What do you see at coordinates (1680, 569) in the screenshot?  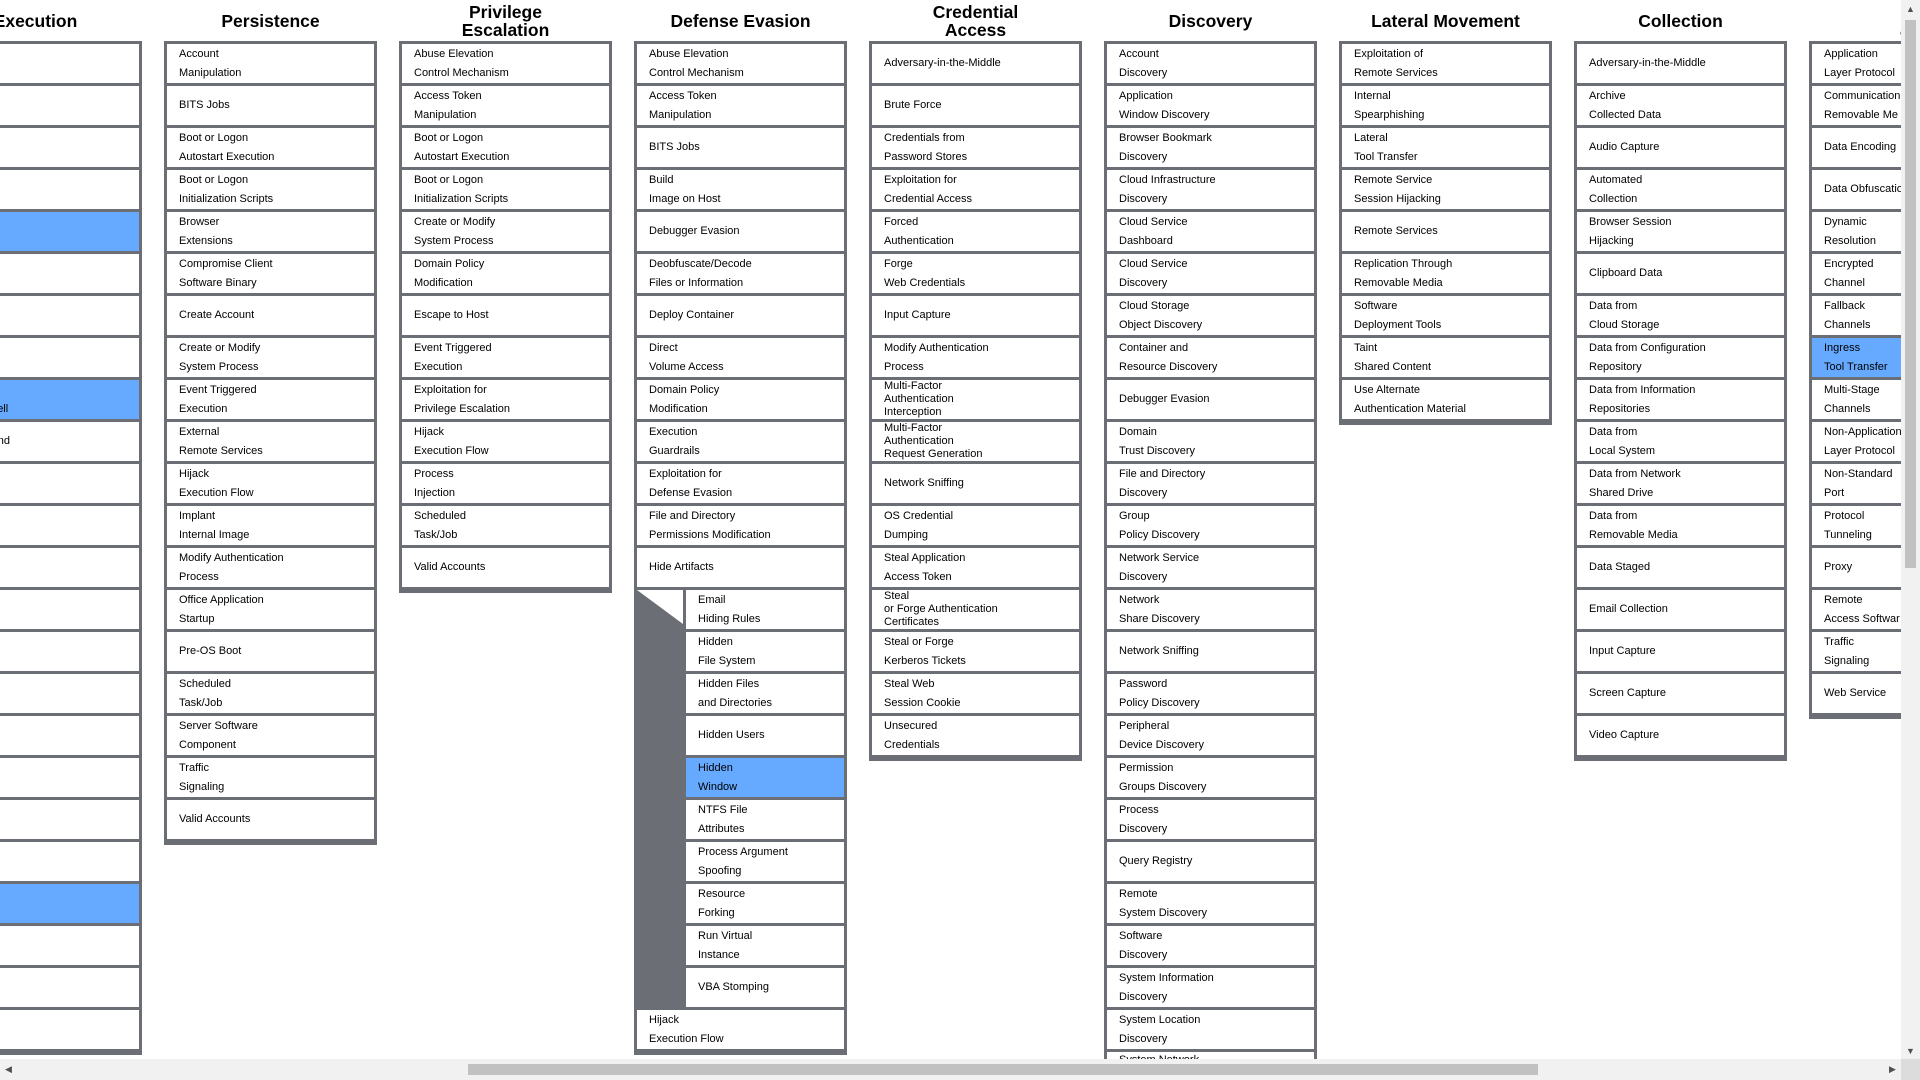 I see `technique-cell: Data Staged` at bounding box center [1680, 569].